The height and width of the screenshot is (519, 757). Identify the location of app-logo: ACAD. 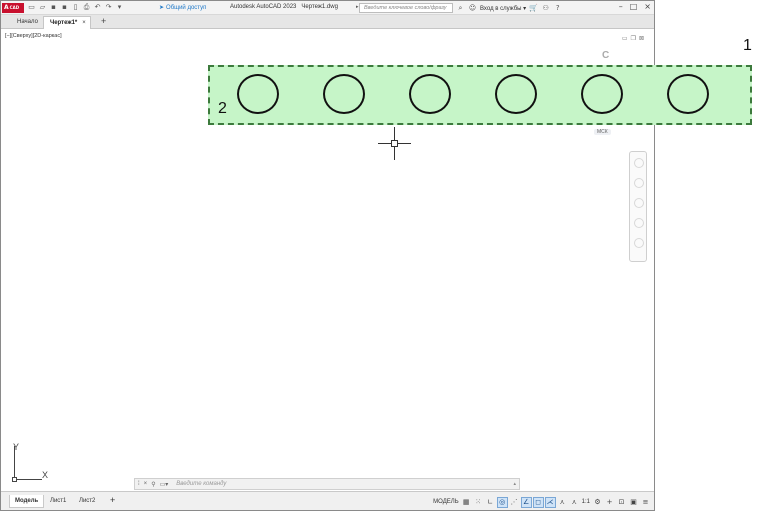
(13, 8).